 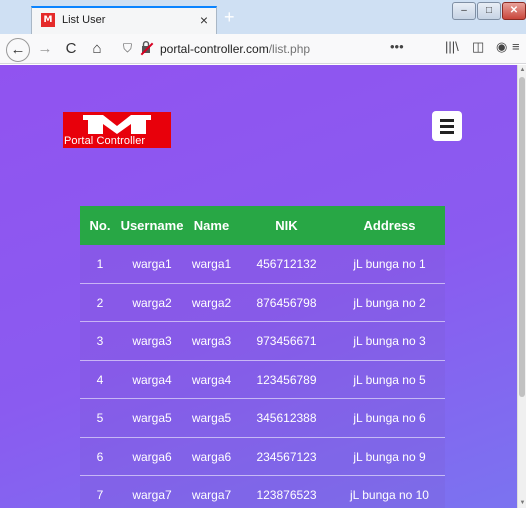 I want to click on cell-no: 2, so click(x=100, y=302).